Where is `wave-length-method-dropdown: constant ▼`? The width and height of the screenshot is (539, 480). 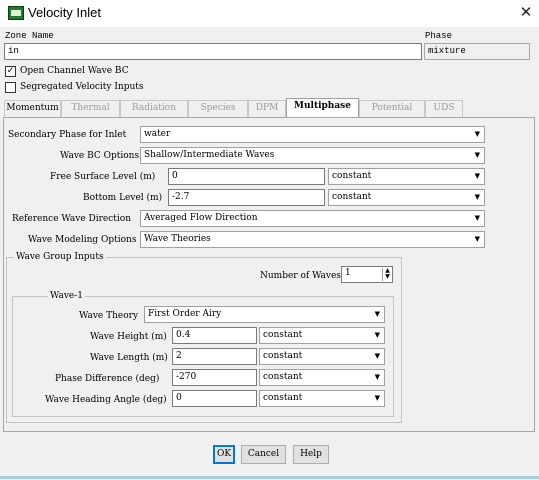
wave-length-method-dropdown: constant ▼ is located at coordinates (322, 356).